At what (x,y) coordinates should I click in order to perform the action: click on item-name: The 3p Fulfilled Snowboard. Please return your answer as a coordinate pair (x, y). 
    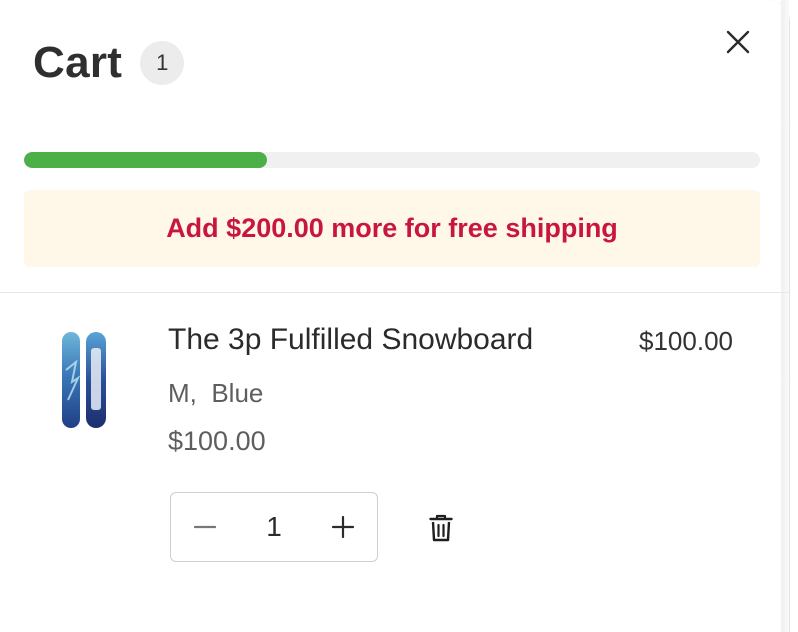
    Looking at the image, I should click on (350, 340).